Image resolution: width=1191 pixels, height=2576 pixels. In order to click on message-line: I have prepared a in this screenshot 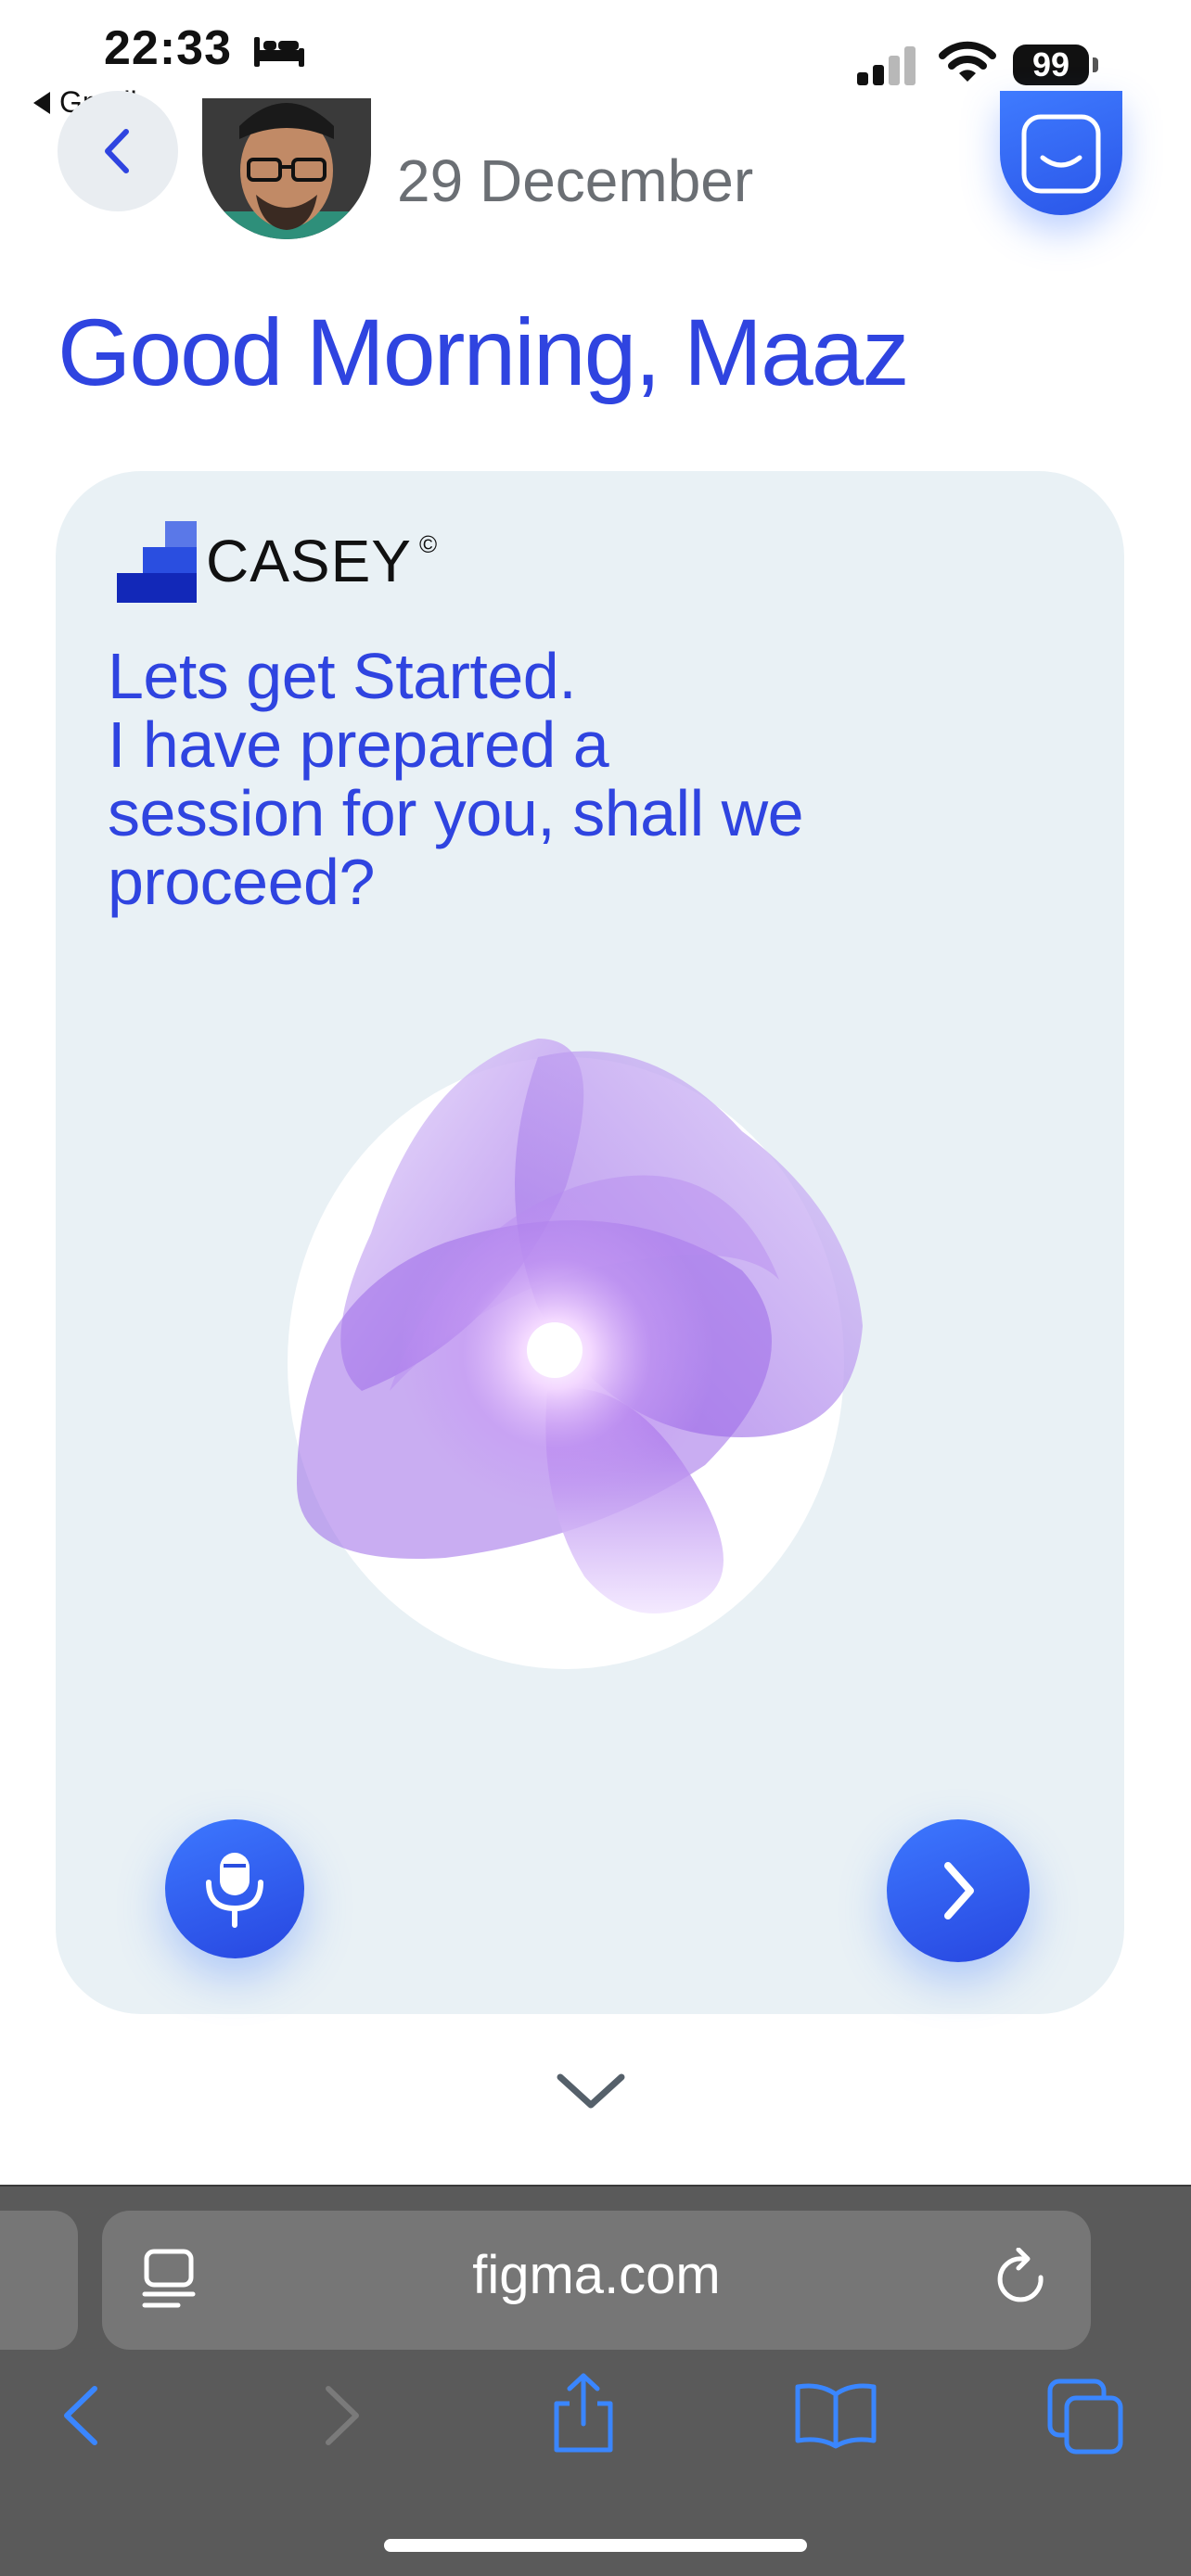, I will do `click(359, 744)`.